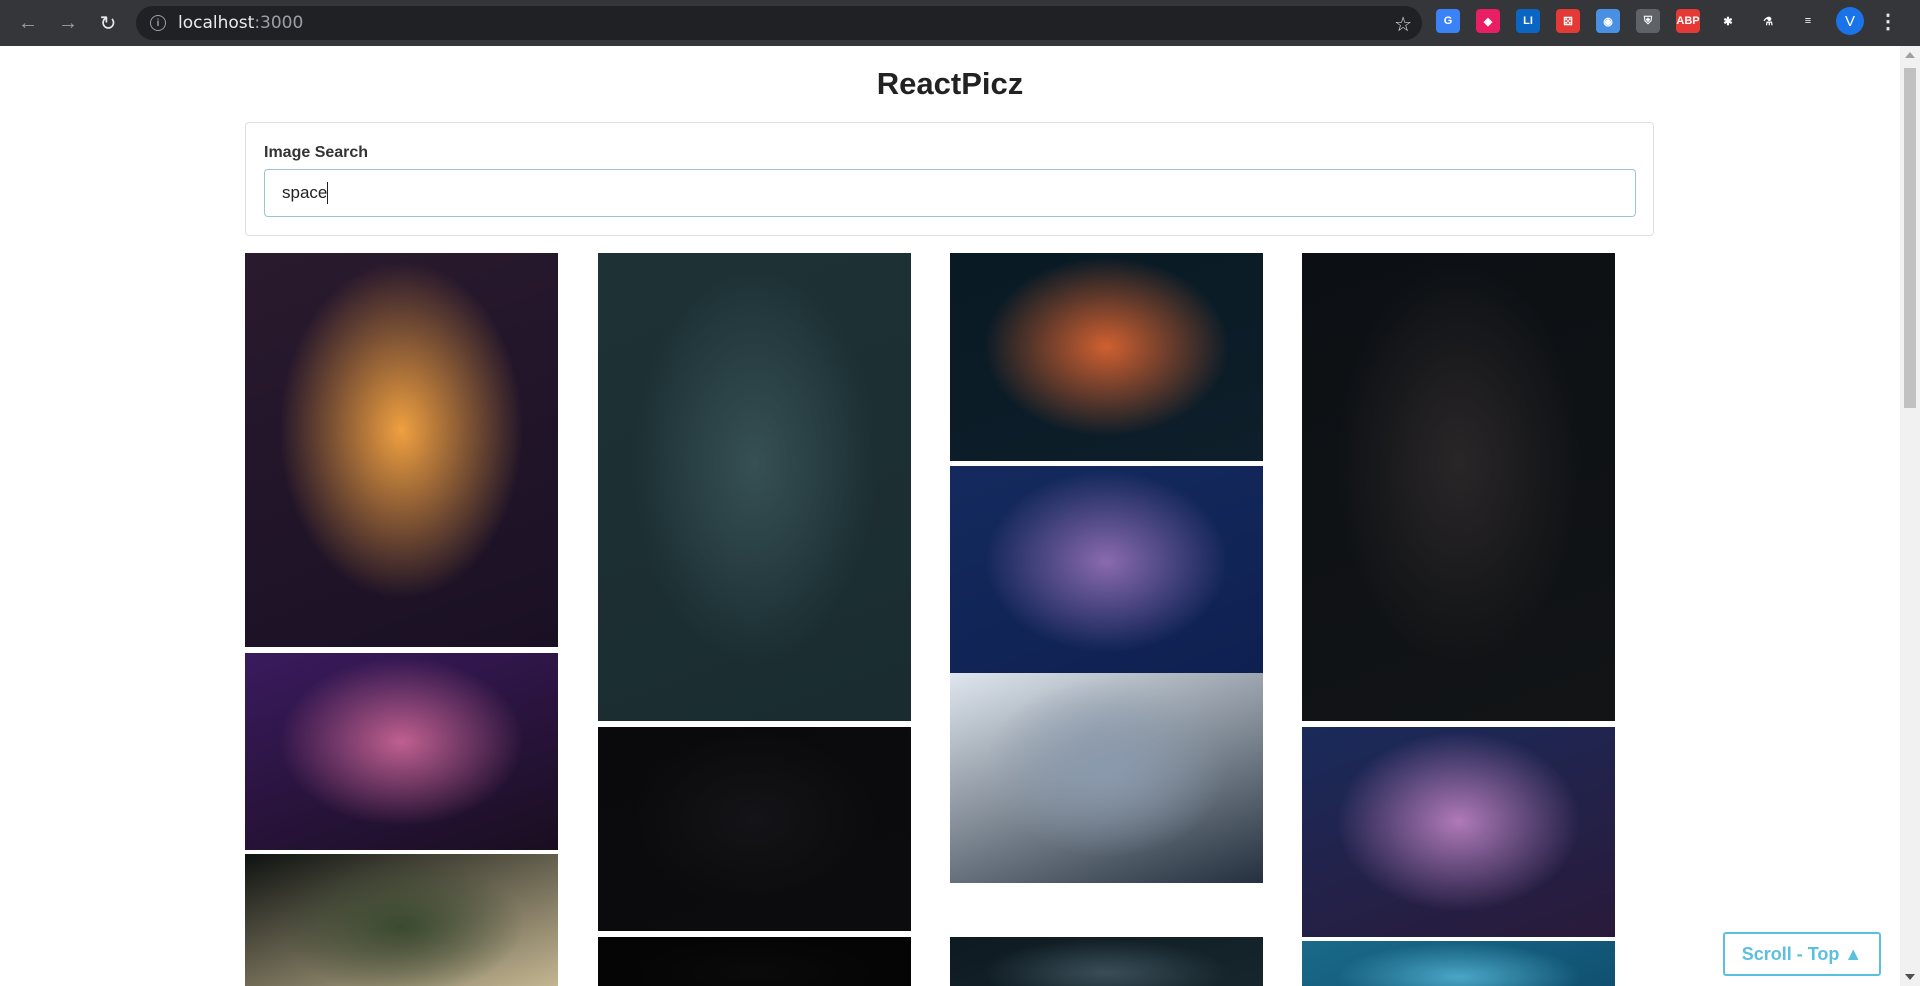 The width and height of the screenshot is (1920, 986). I want to click on screenshot-extension-icon: ◉, so click(1608, 21).